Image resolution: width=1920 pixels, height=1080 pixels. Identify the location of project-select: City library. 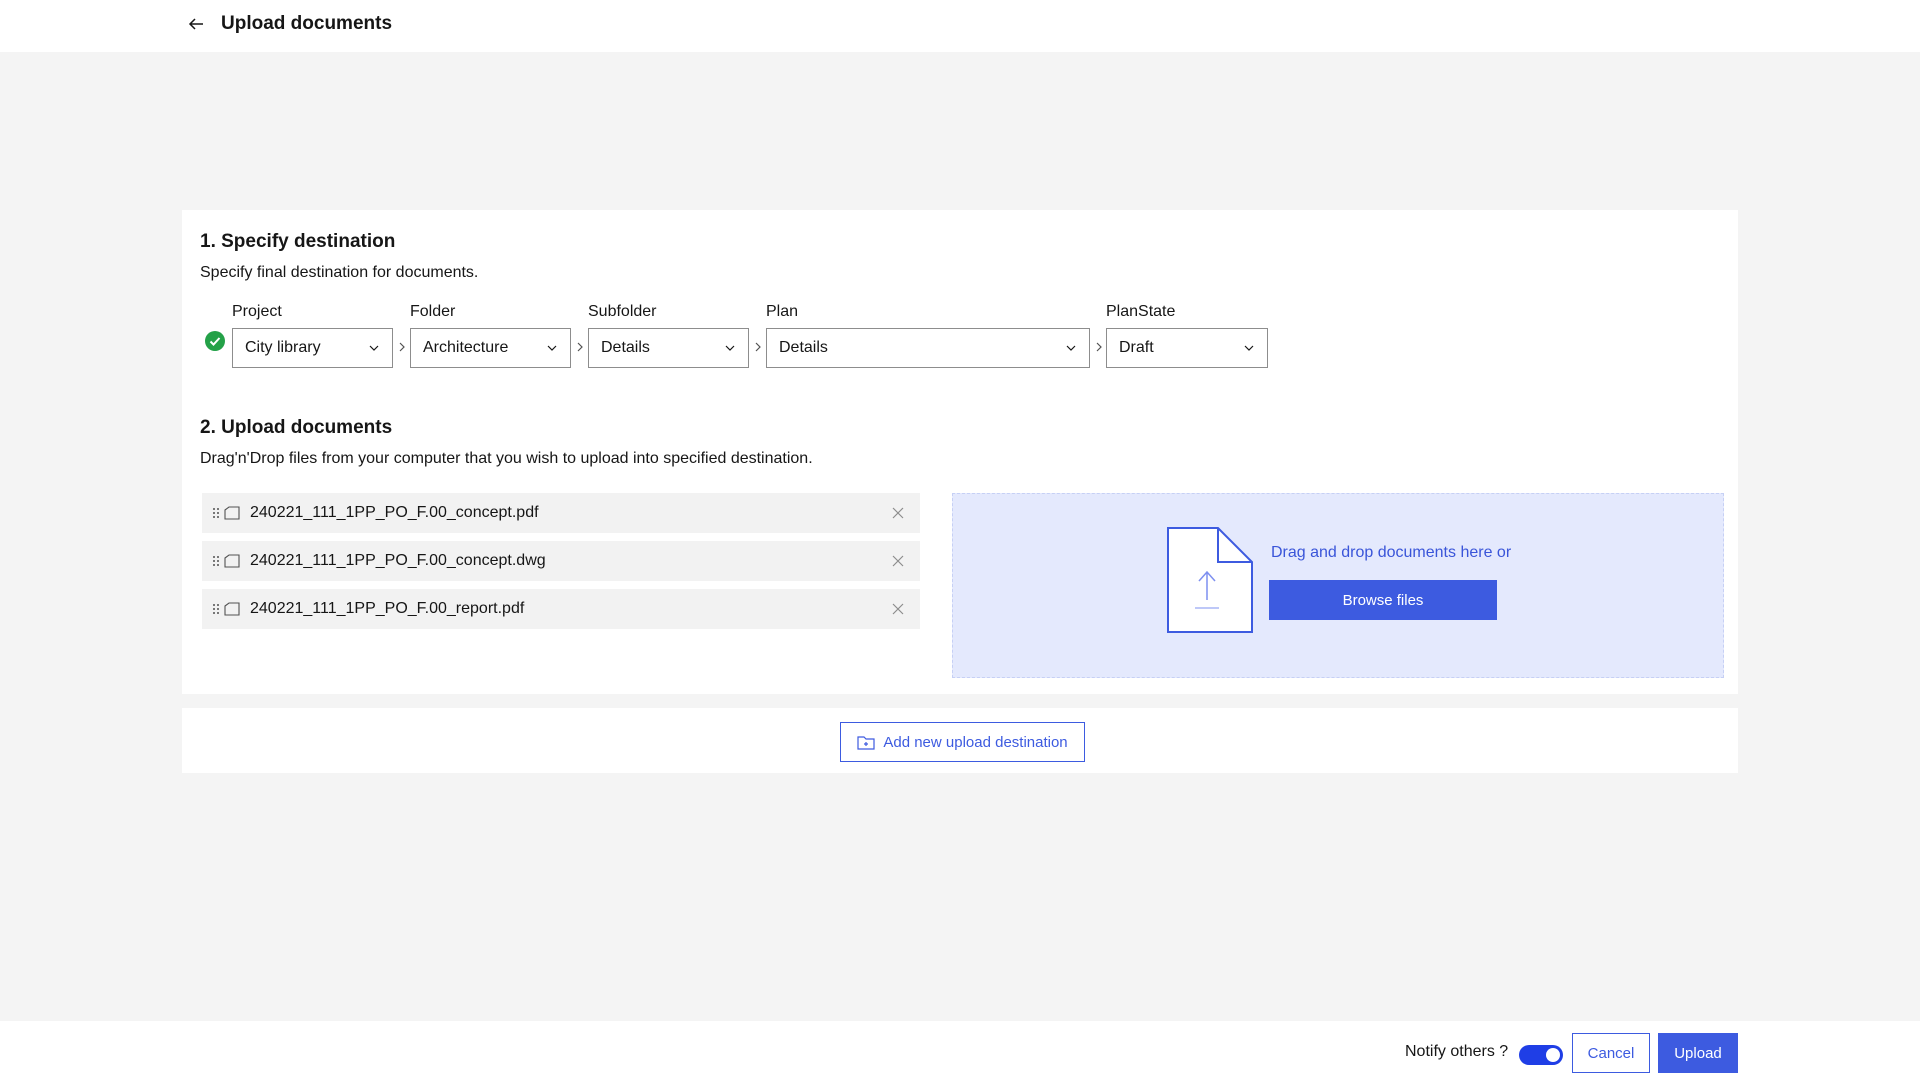
(312, 348).